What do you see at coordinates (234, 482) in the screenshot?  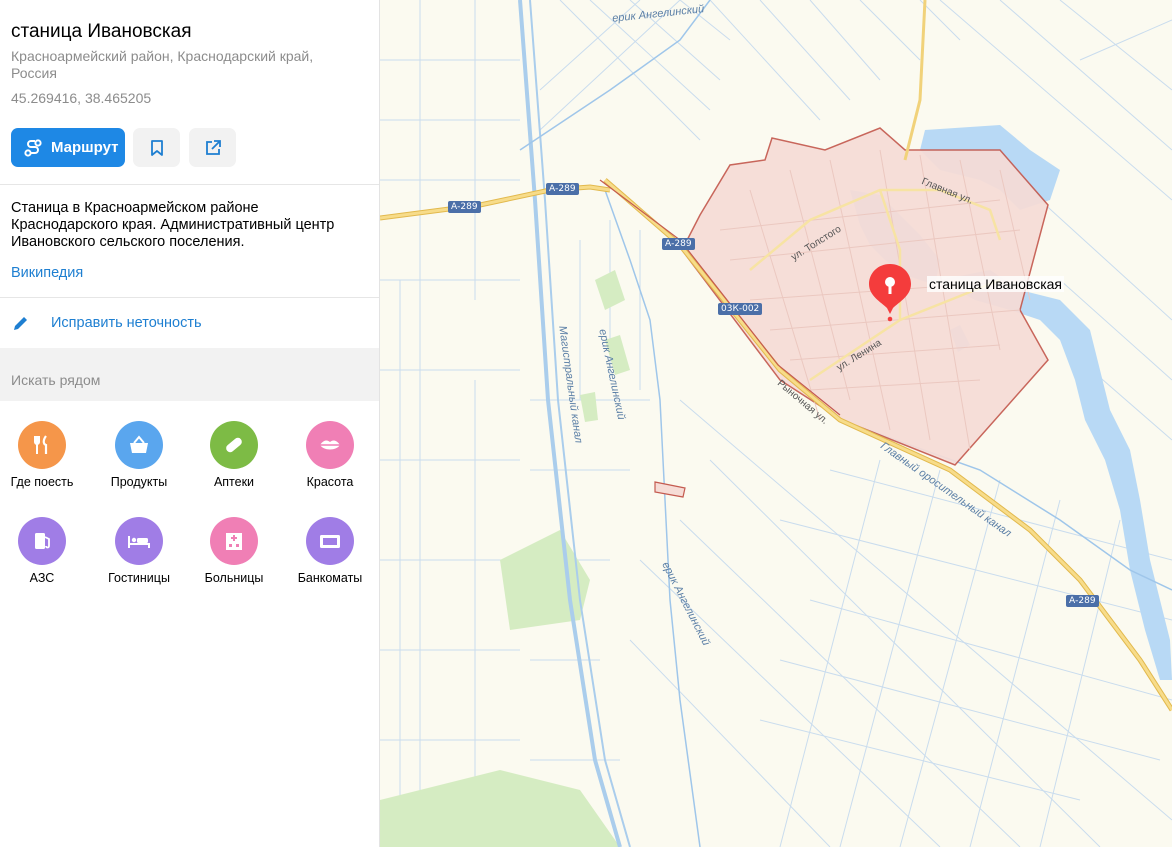 I see `category-label: Аптеки` at bounding box center [234, 482].